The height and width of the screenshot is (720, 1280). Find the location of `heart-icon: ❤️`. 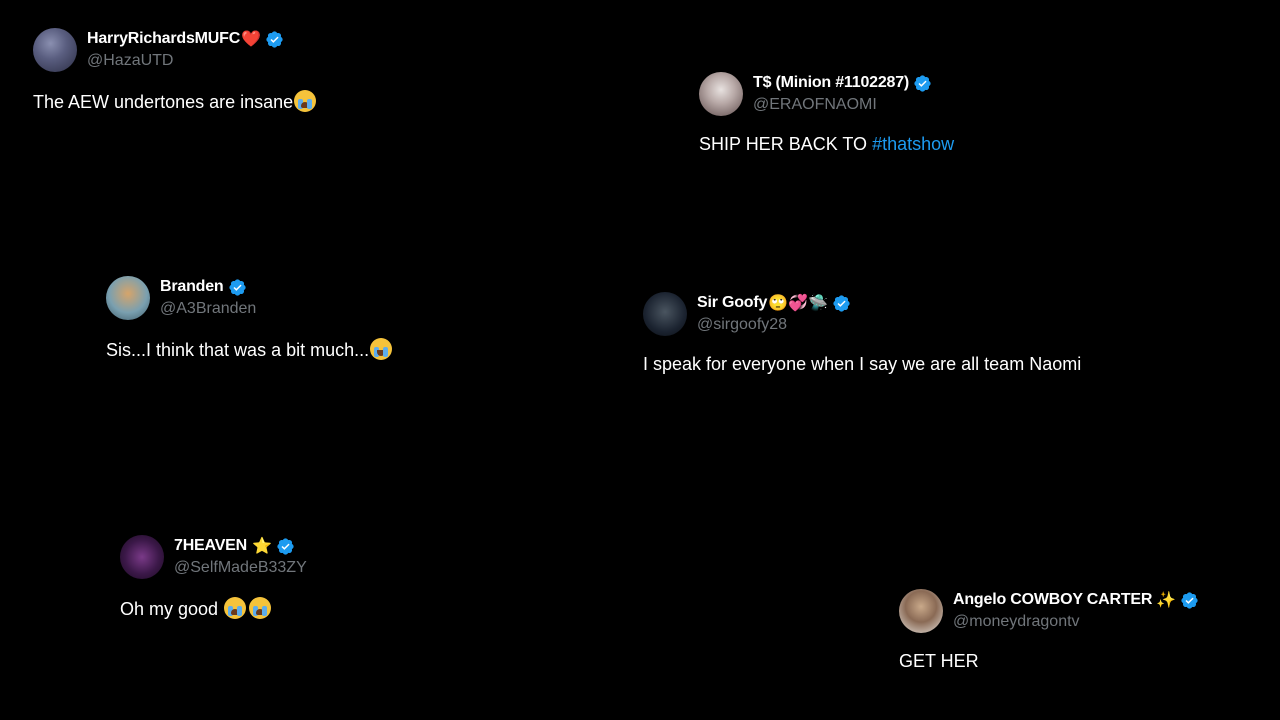

heart-icon: ❤️ is located at coordinates (251, 38).